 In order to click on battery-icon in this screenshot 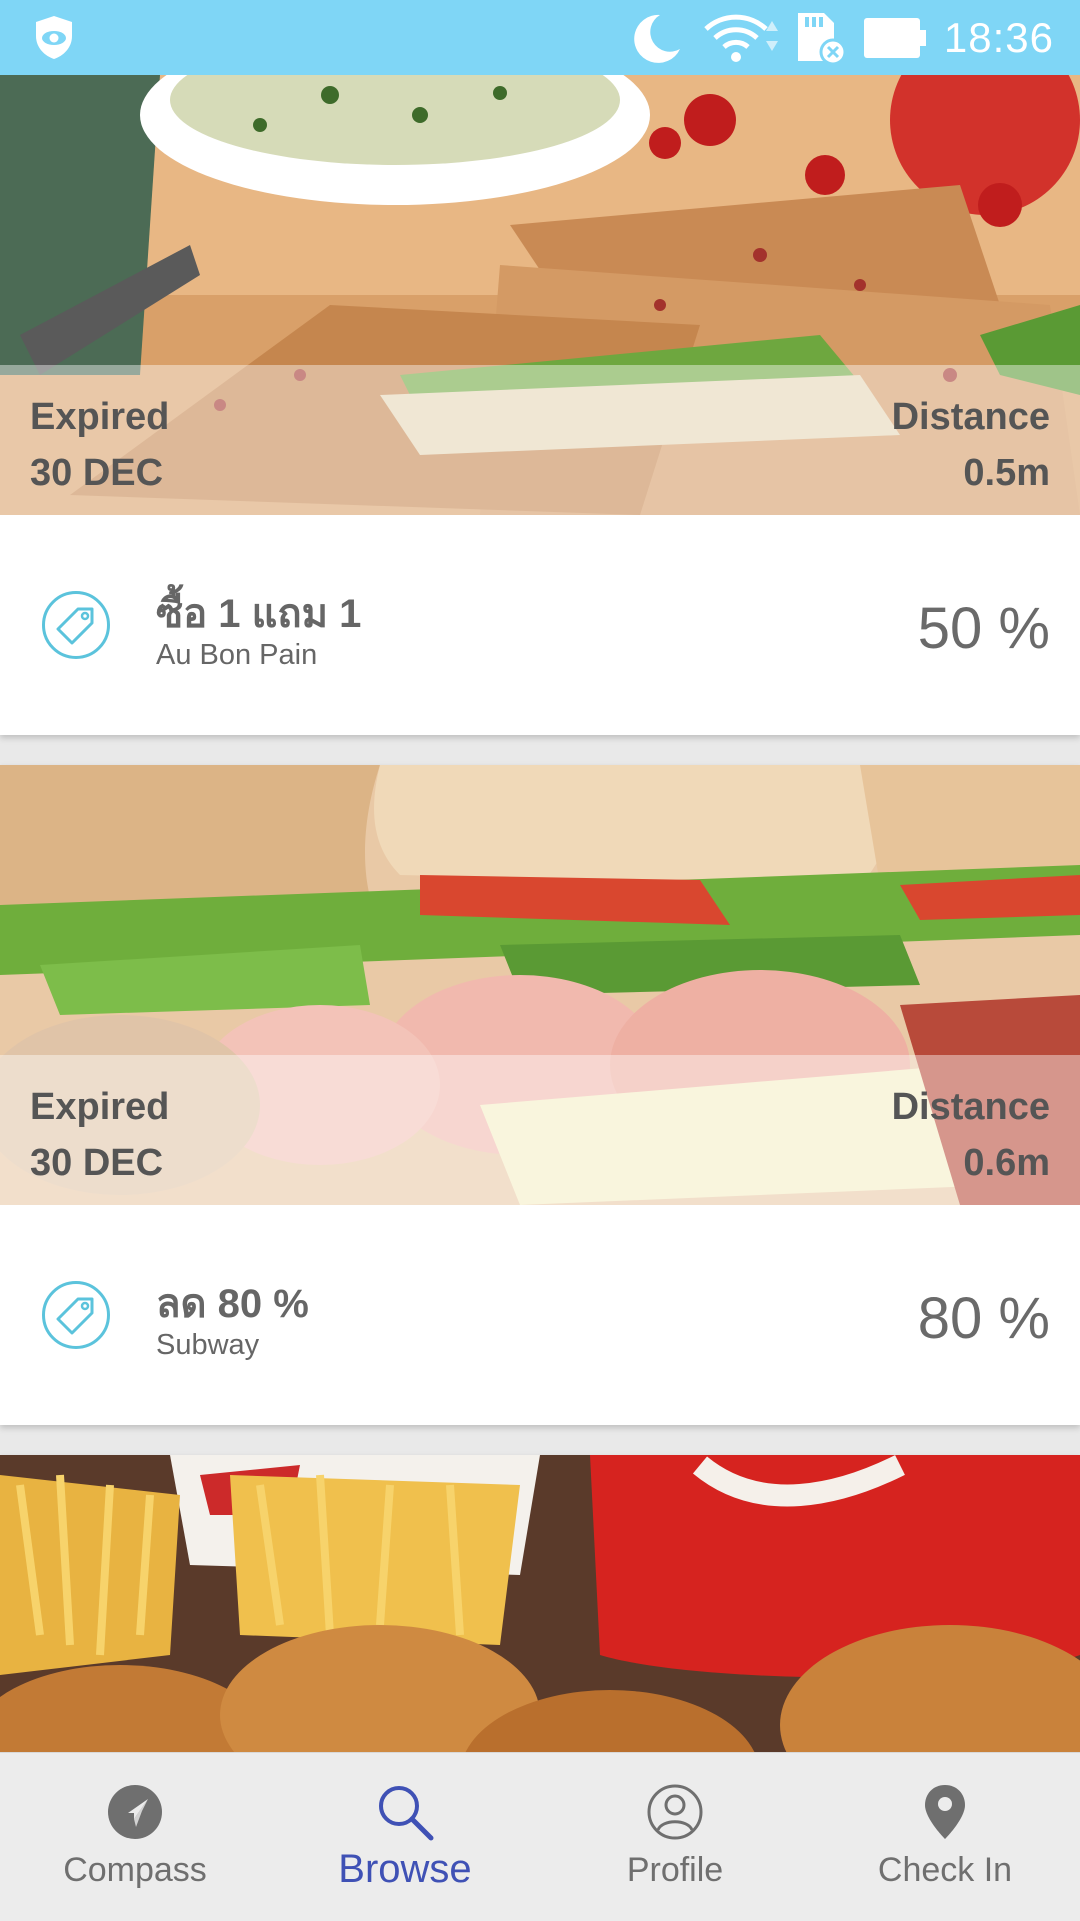, I will do `click(894, 37)`.